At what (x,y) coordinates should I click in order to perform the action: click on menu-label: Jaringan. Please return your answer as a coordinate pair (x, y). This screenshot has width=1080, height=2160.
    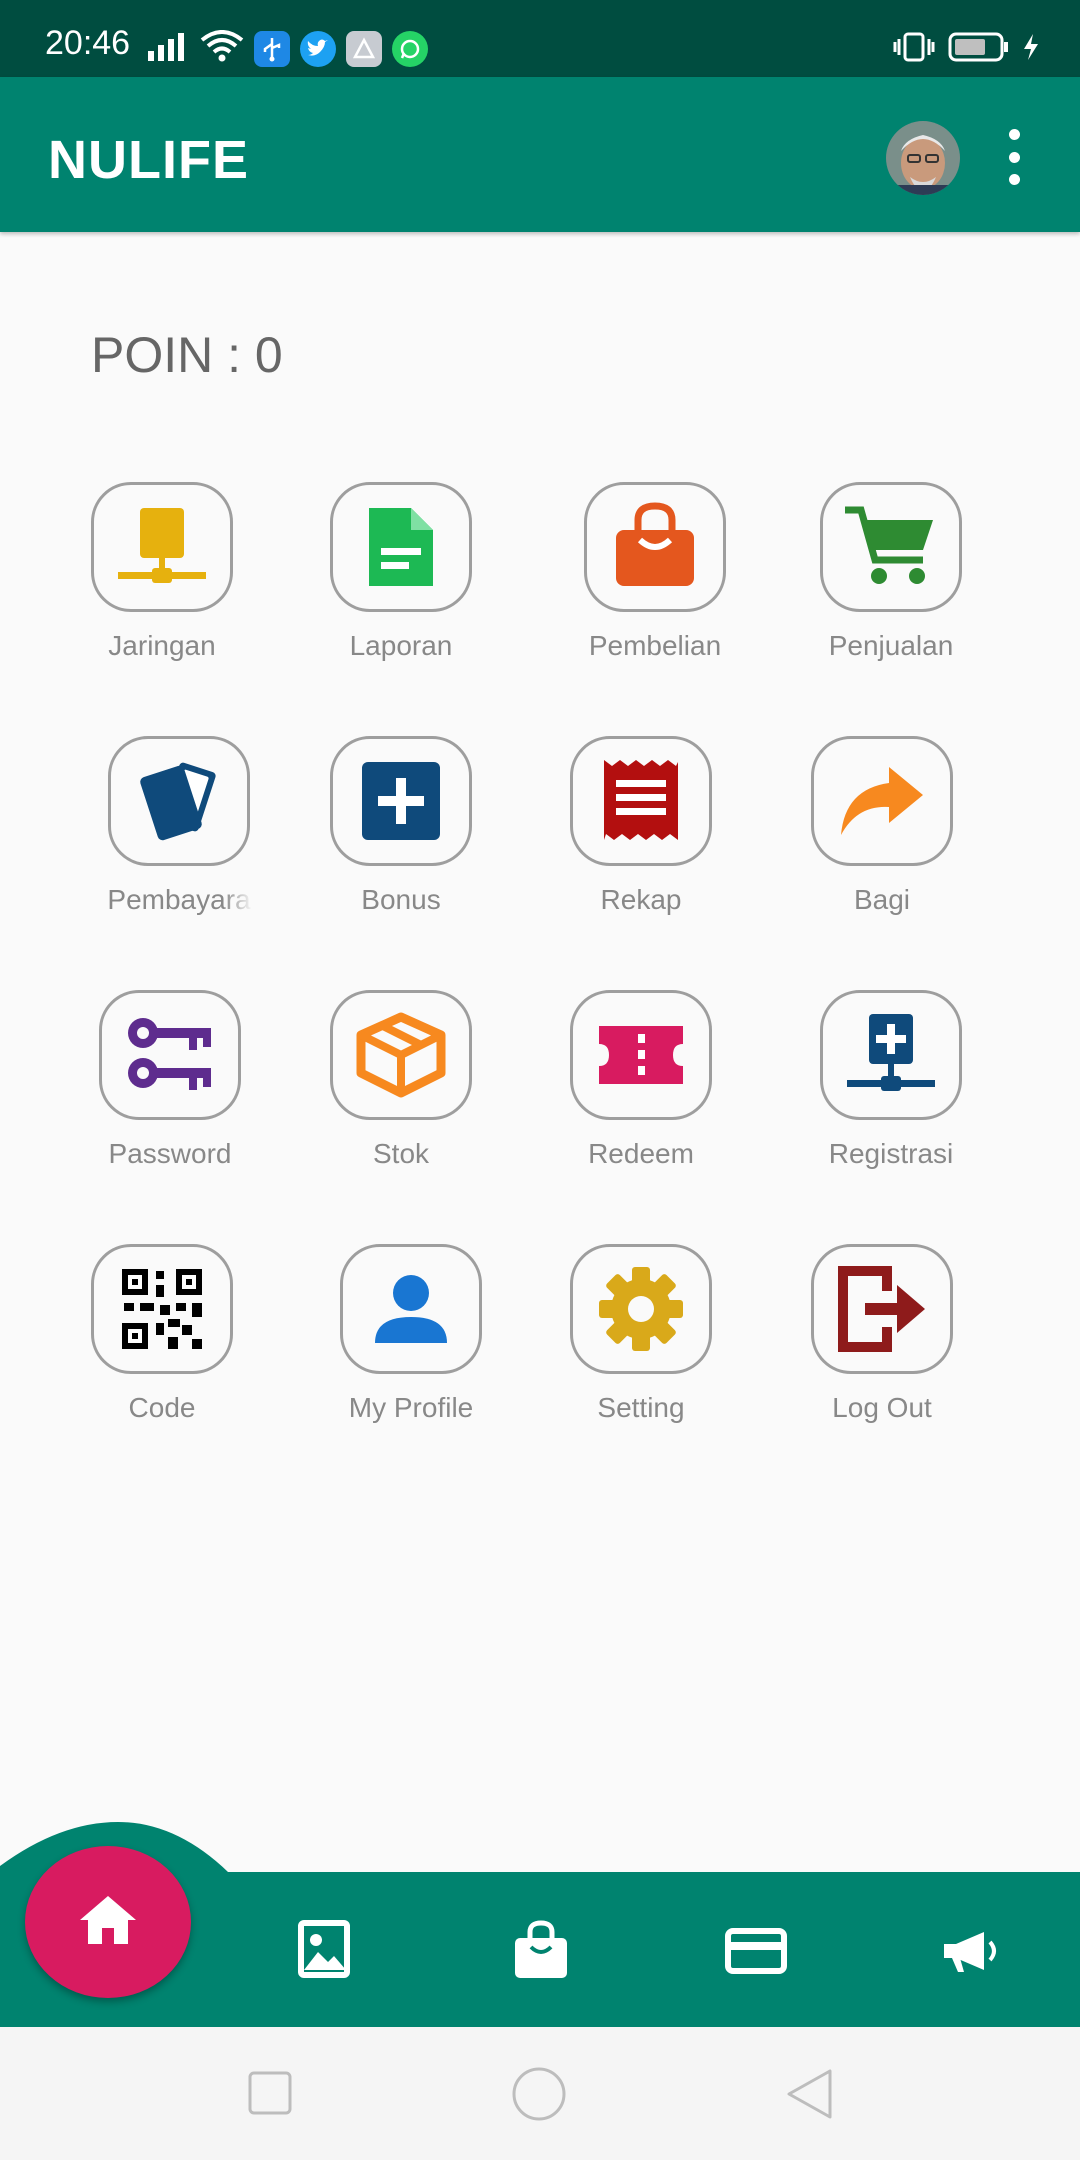
    Looking at the image, I should click on (162, 645).